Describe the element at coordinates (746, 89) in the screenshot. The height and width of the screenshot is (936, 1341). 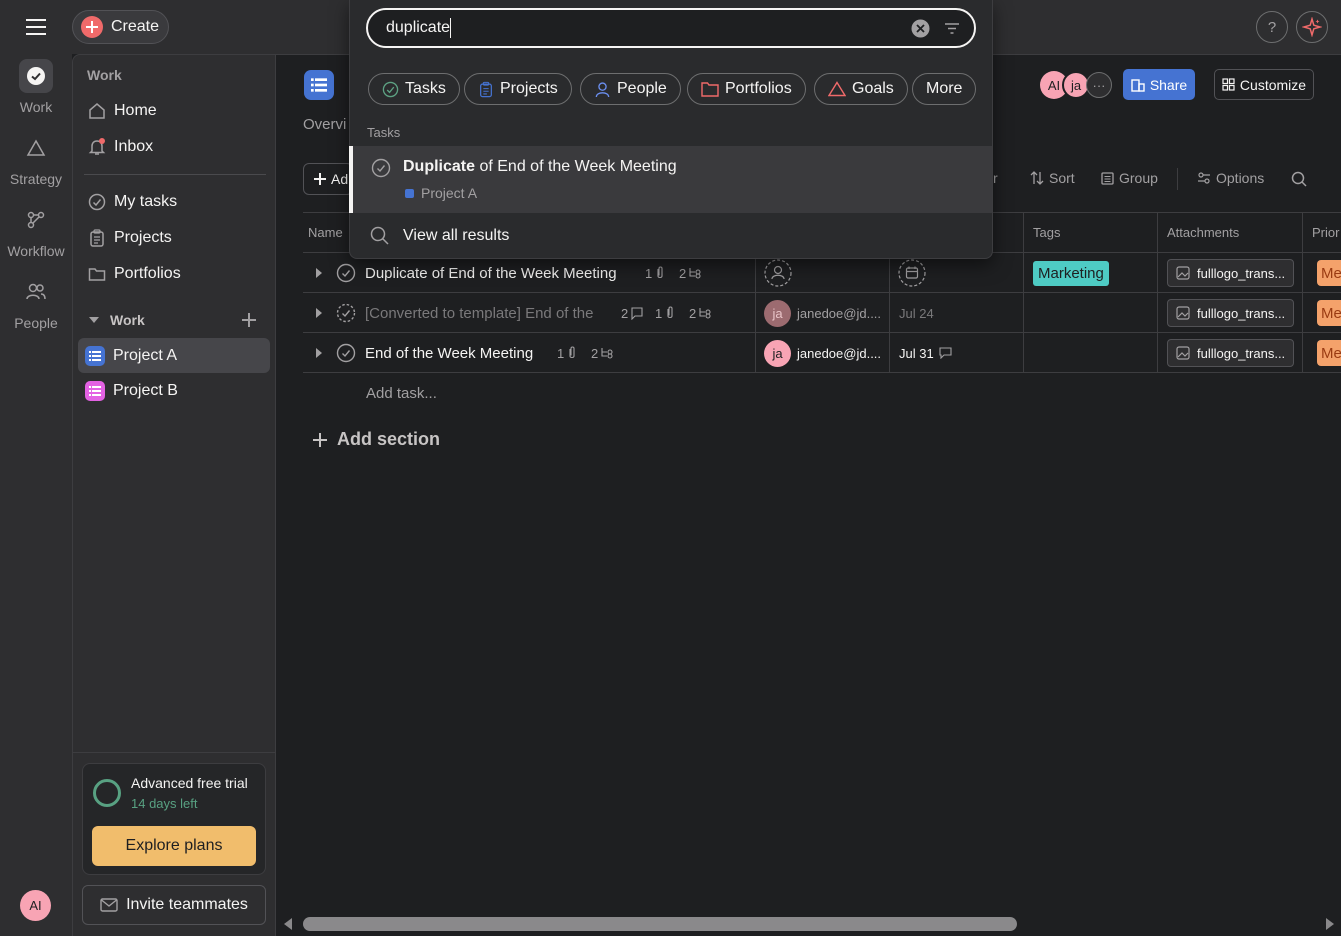
I see `filter-chip-portfolios: Portfolios` at that location.